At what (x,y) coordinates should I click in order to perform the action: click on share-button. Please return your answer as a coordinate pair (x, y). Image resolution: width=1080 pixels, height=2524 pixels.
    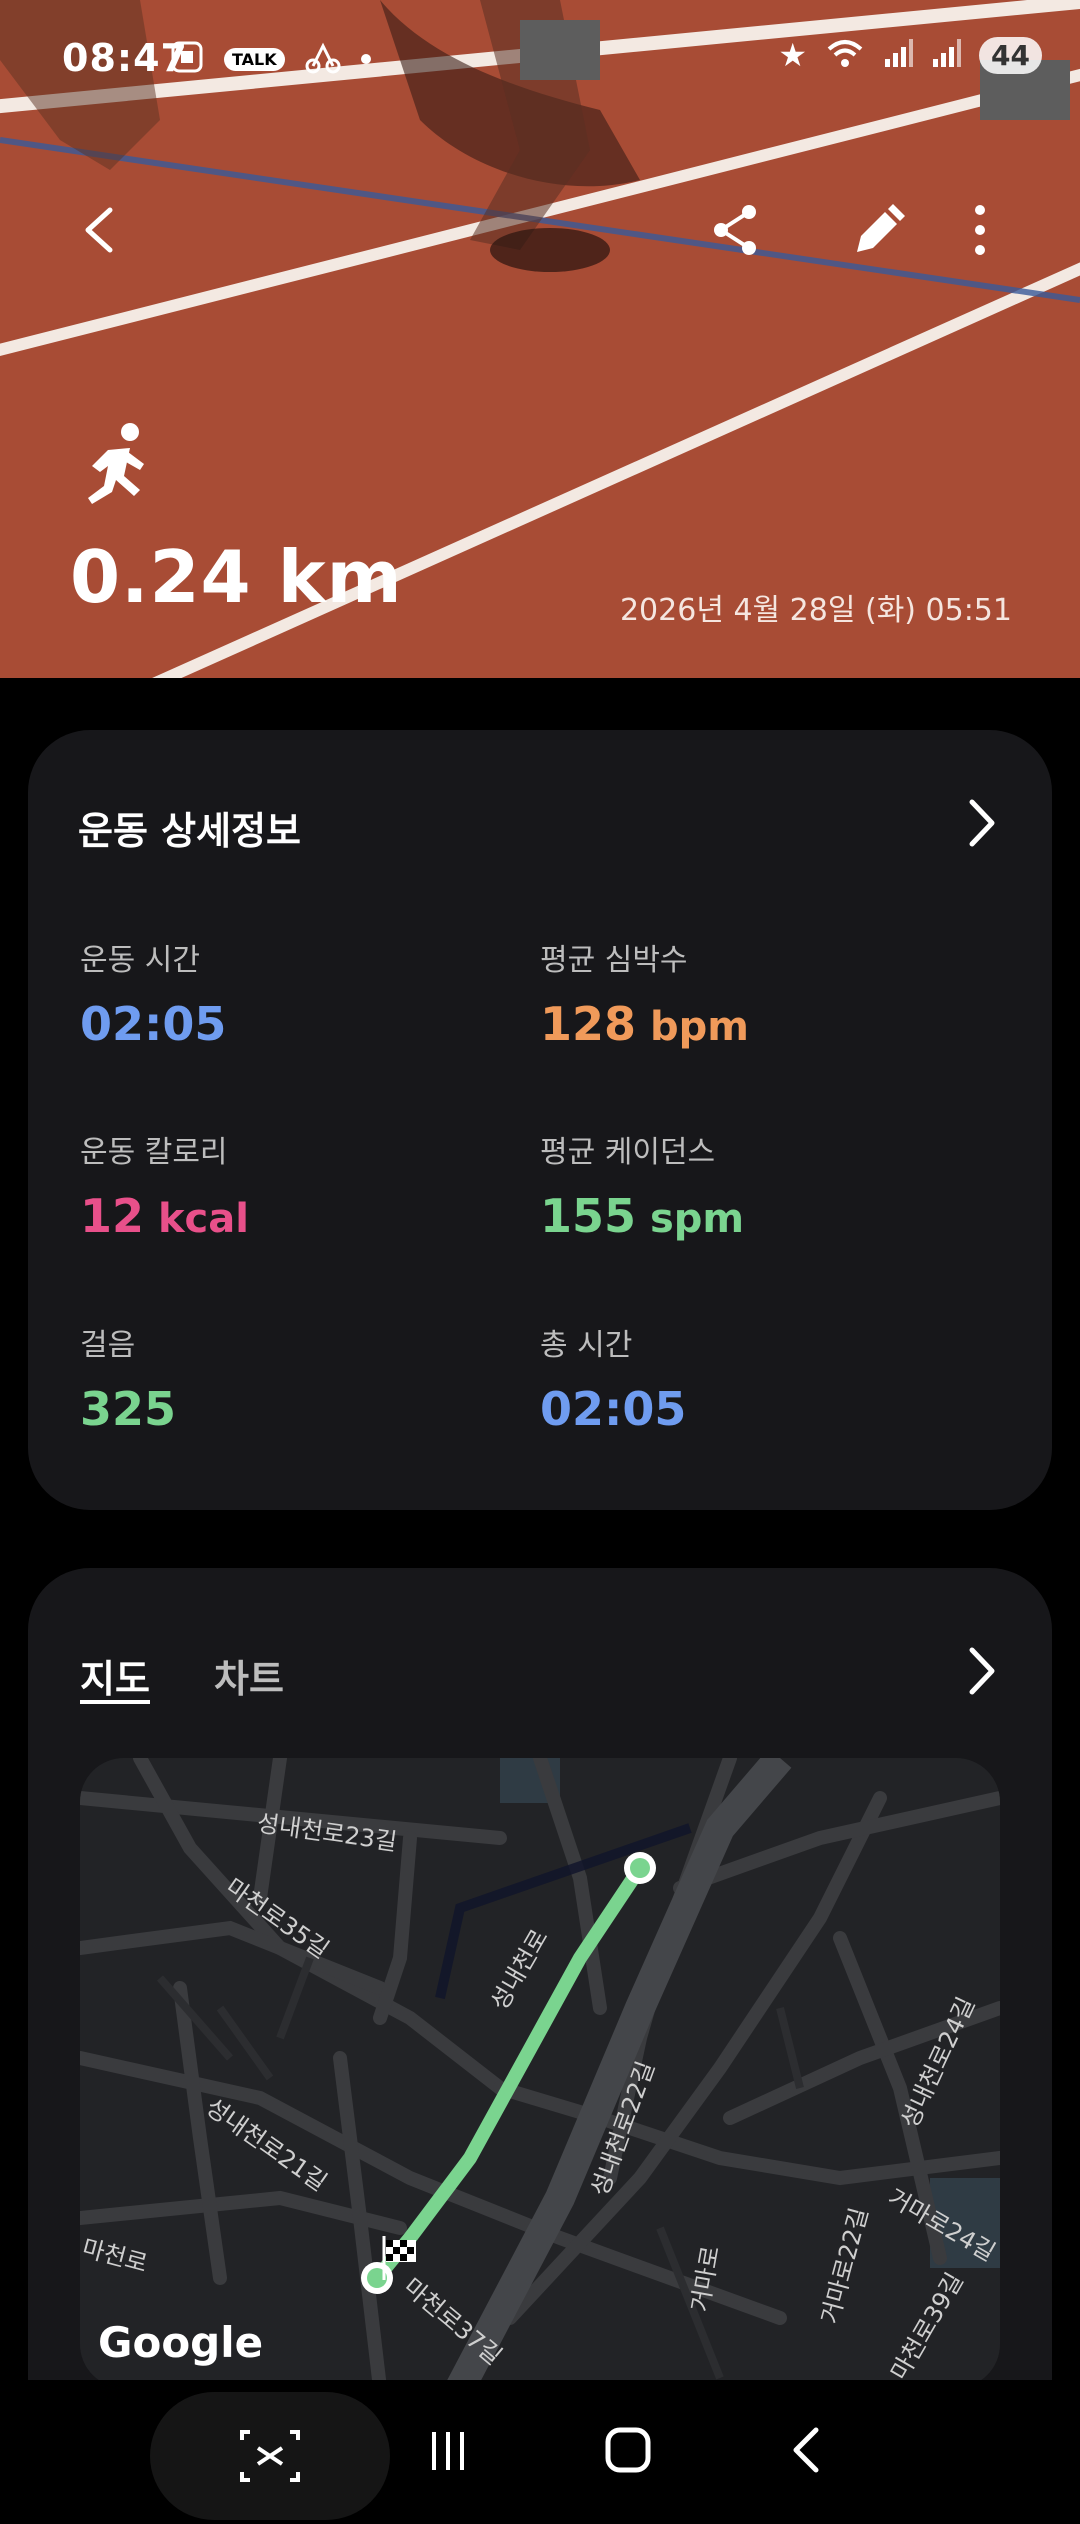
    Looking at the image, I should click on (735, 230).